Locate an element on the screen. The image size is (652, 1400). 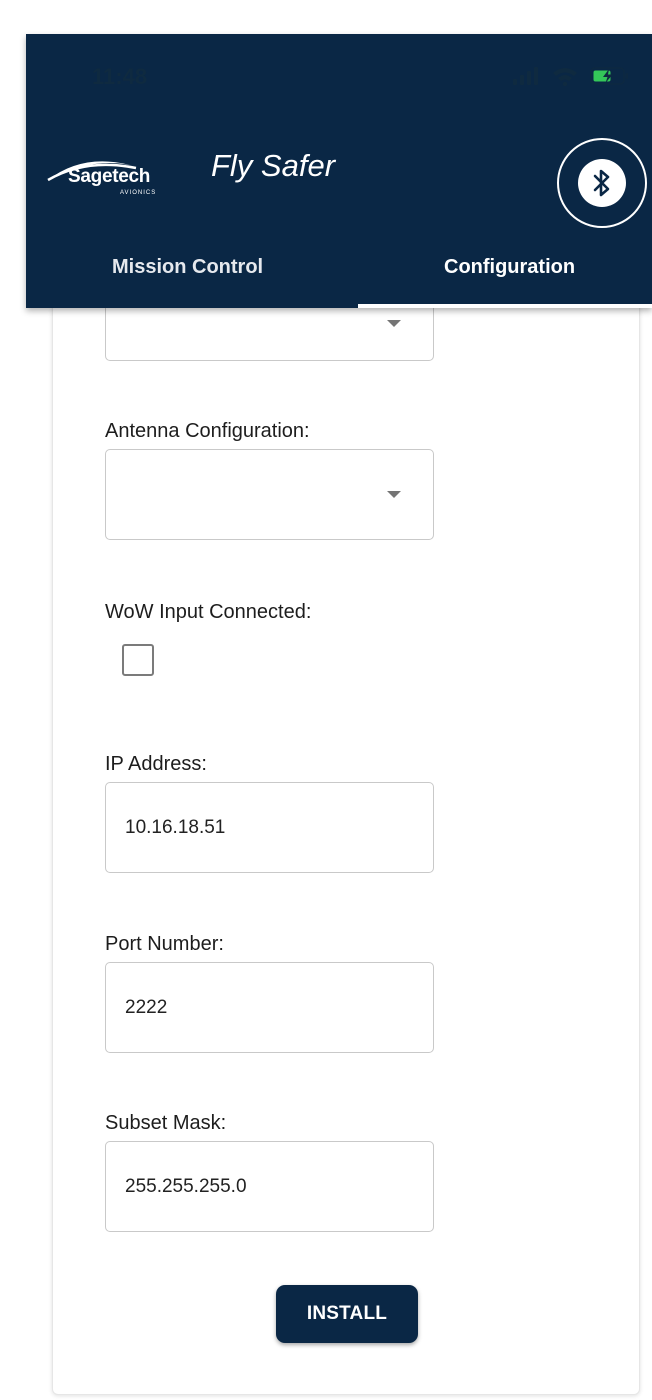
bluetooth-button is located at coordinates (602, 183).